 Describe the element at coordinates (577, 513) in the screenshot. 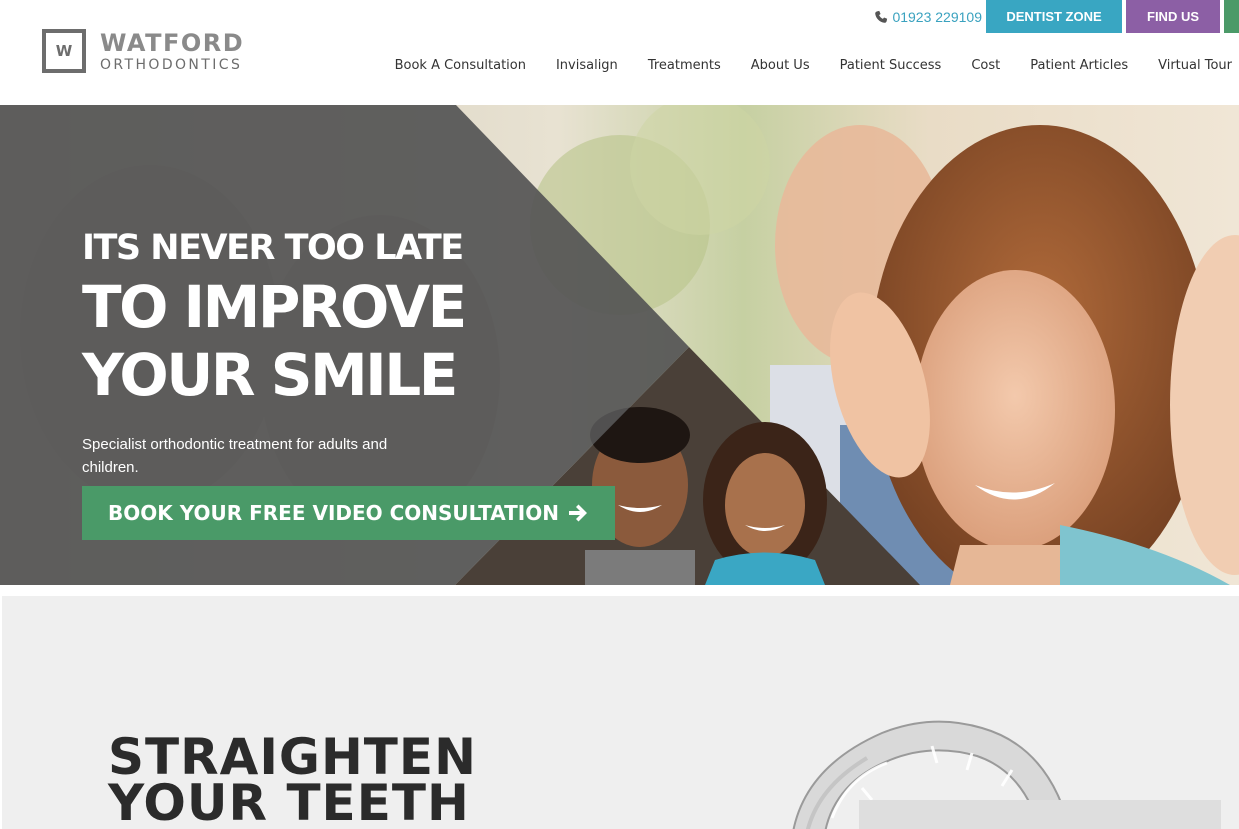

I see `arrow-right-icon` at that location.